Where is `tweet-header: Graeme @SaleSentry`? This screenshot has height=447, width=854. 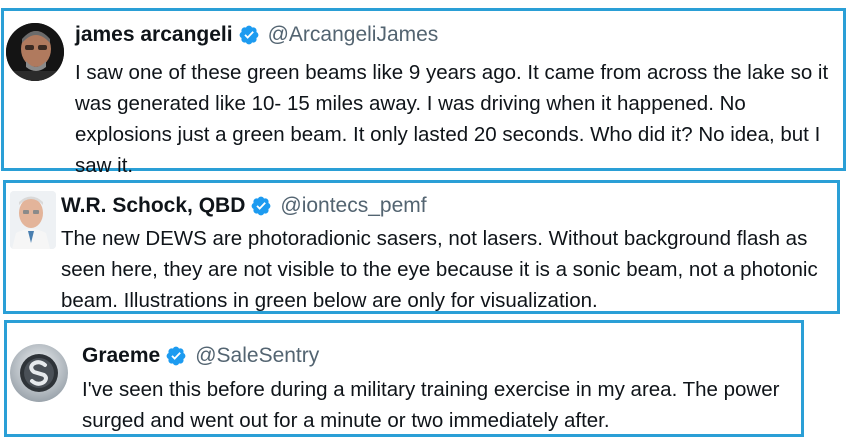 tweet-header: Graeme @SaleSentry is located at coordinates (200, 356).